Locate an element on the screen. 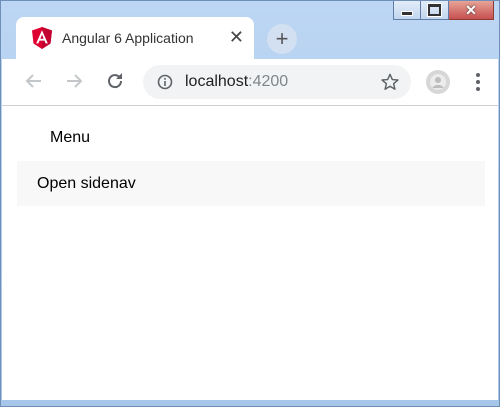 The height and width of the screenshot is (407, 500). reload-icon is located at coordinates (115, 81).